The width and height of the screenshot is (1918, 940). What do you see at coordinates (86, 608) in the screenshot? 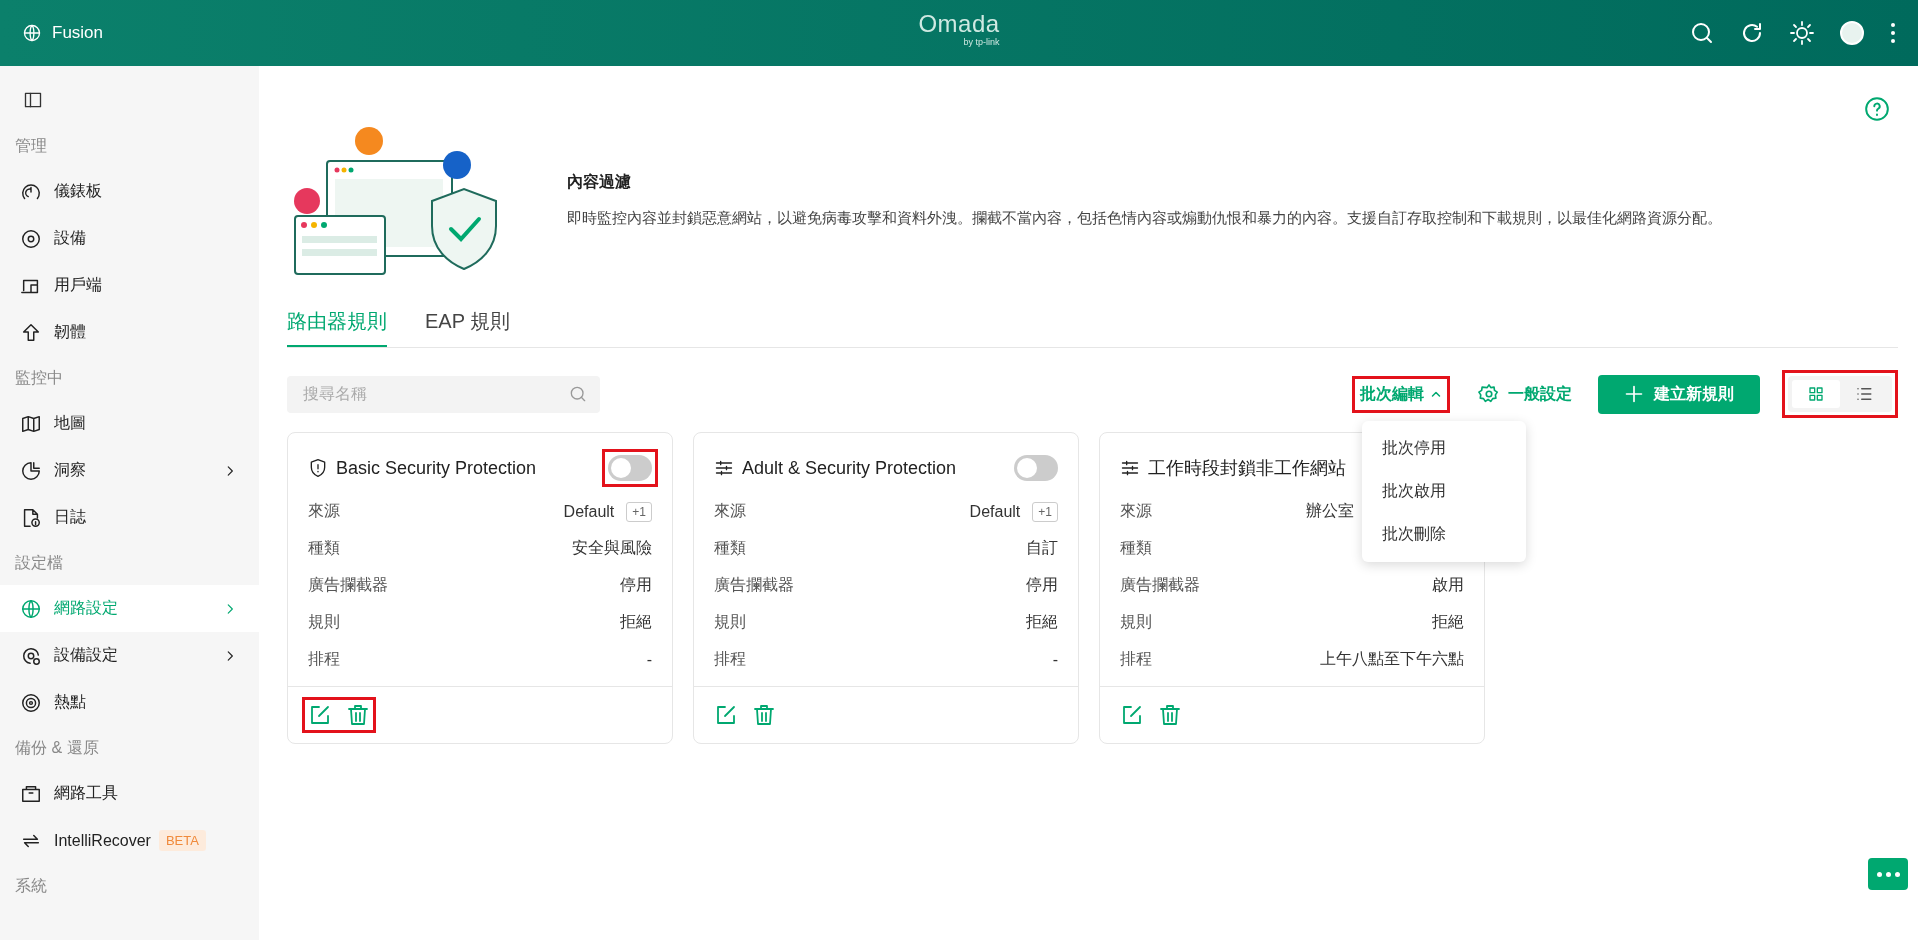
I see `sidebar-item-label: 網路設定` at bounding box center [86, 608].